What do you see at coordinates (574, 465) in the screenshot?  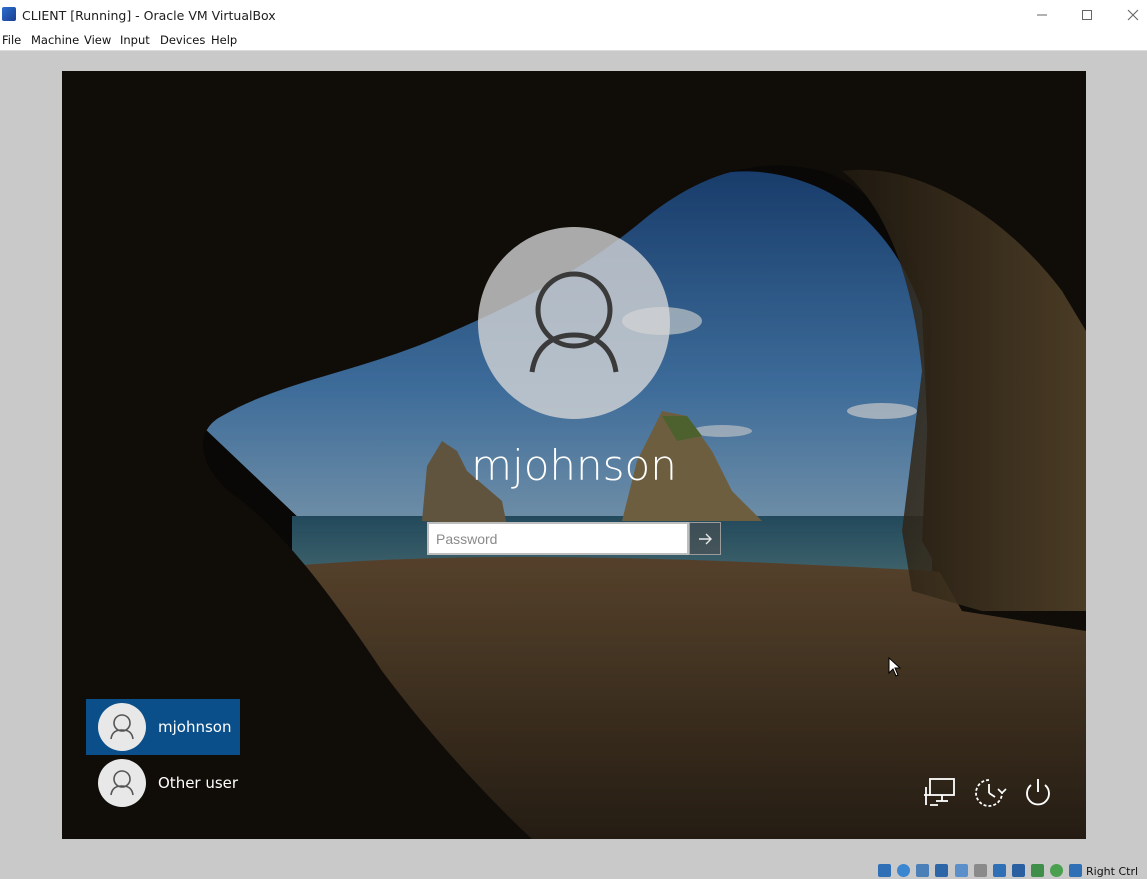 I see `login-username: mjohnson` at bounding box center [574, 465].